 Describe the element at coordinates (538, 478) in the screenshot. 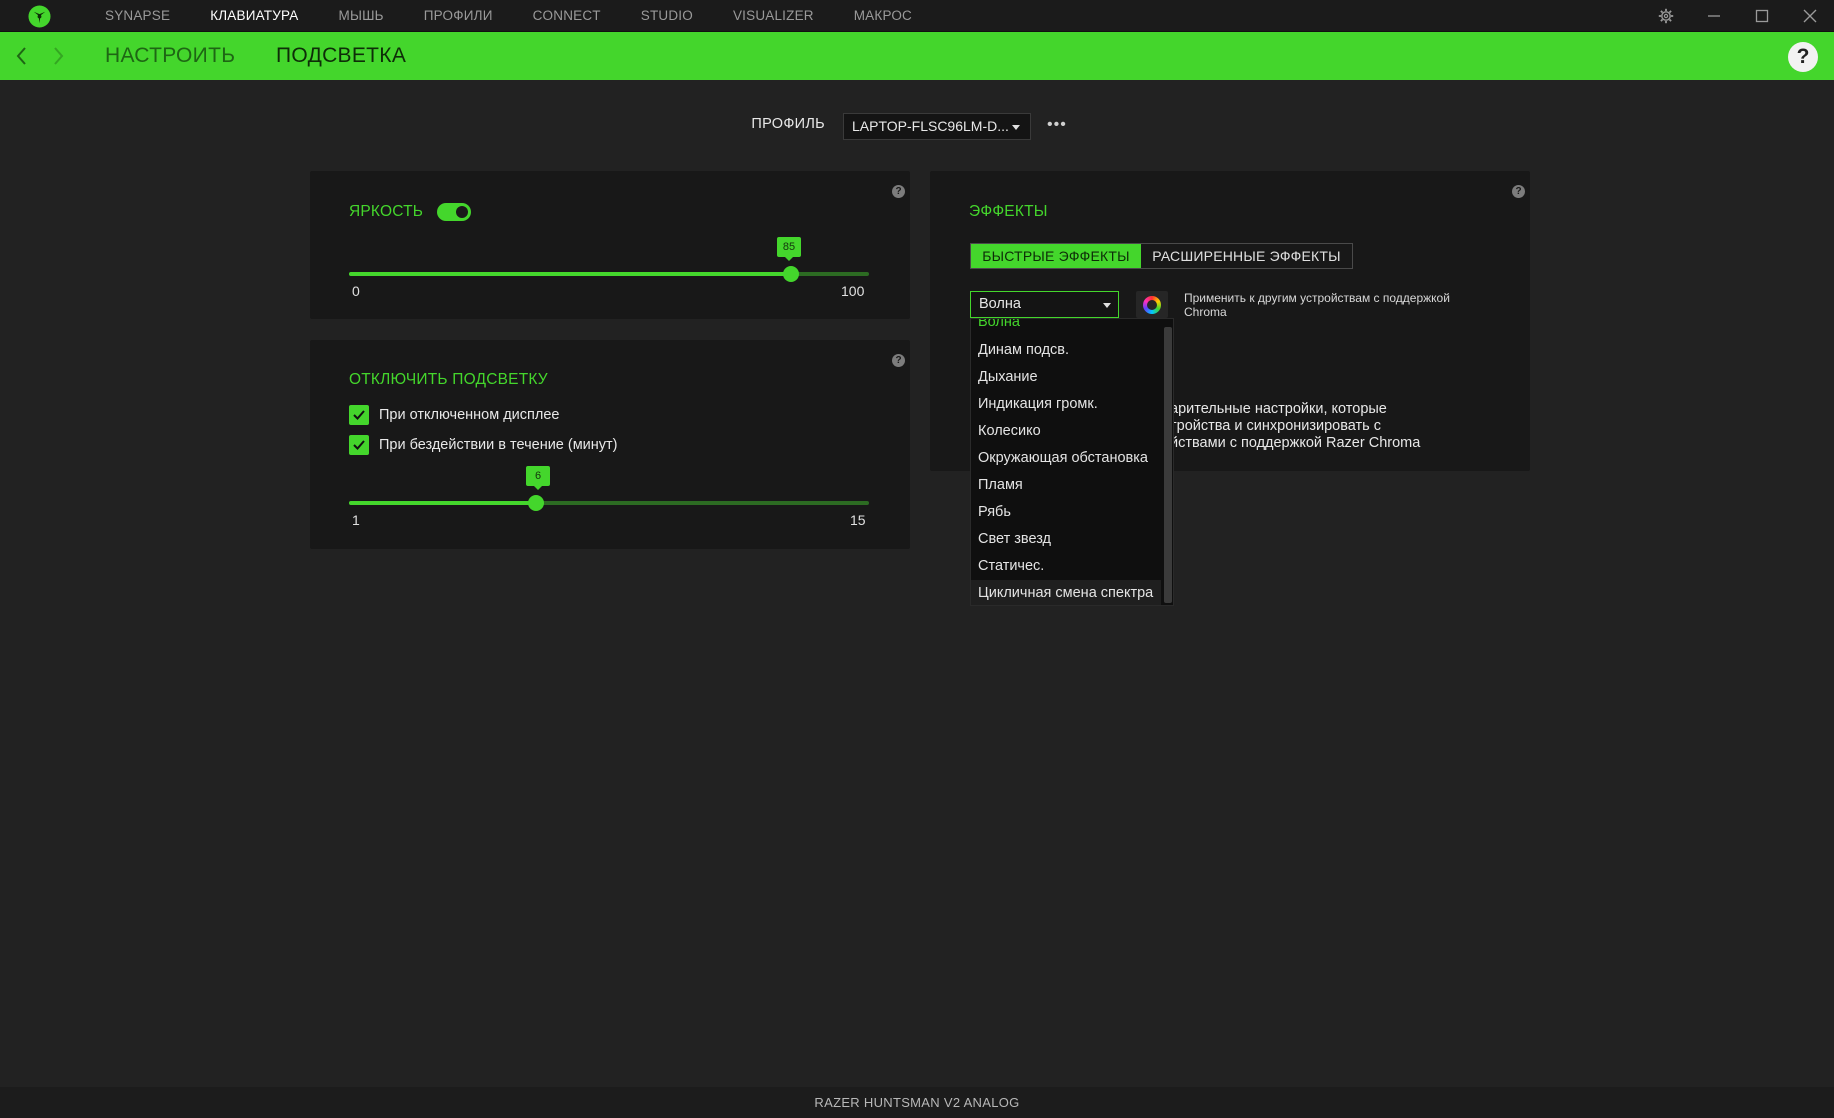

I see `idle-value-bubble: 6` at that location.